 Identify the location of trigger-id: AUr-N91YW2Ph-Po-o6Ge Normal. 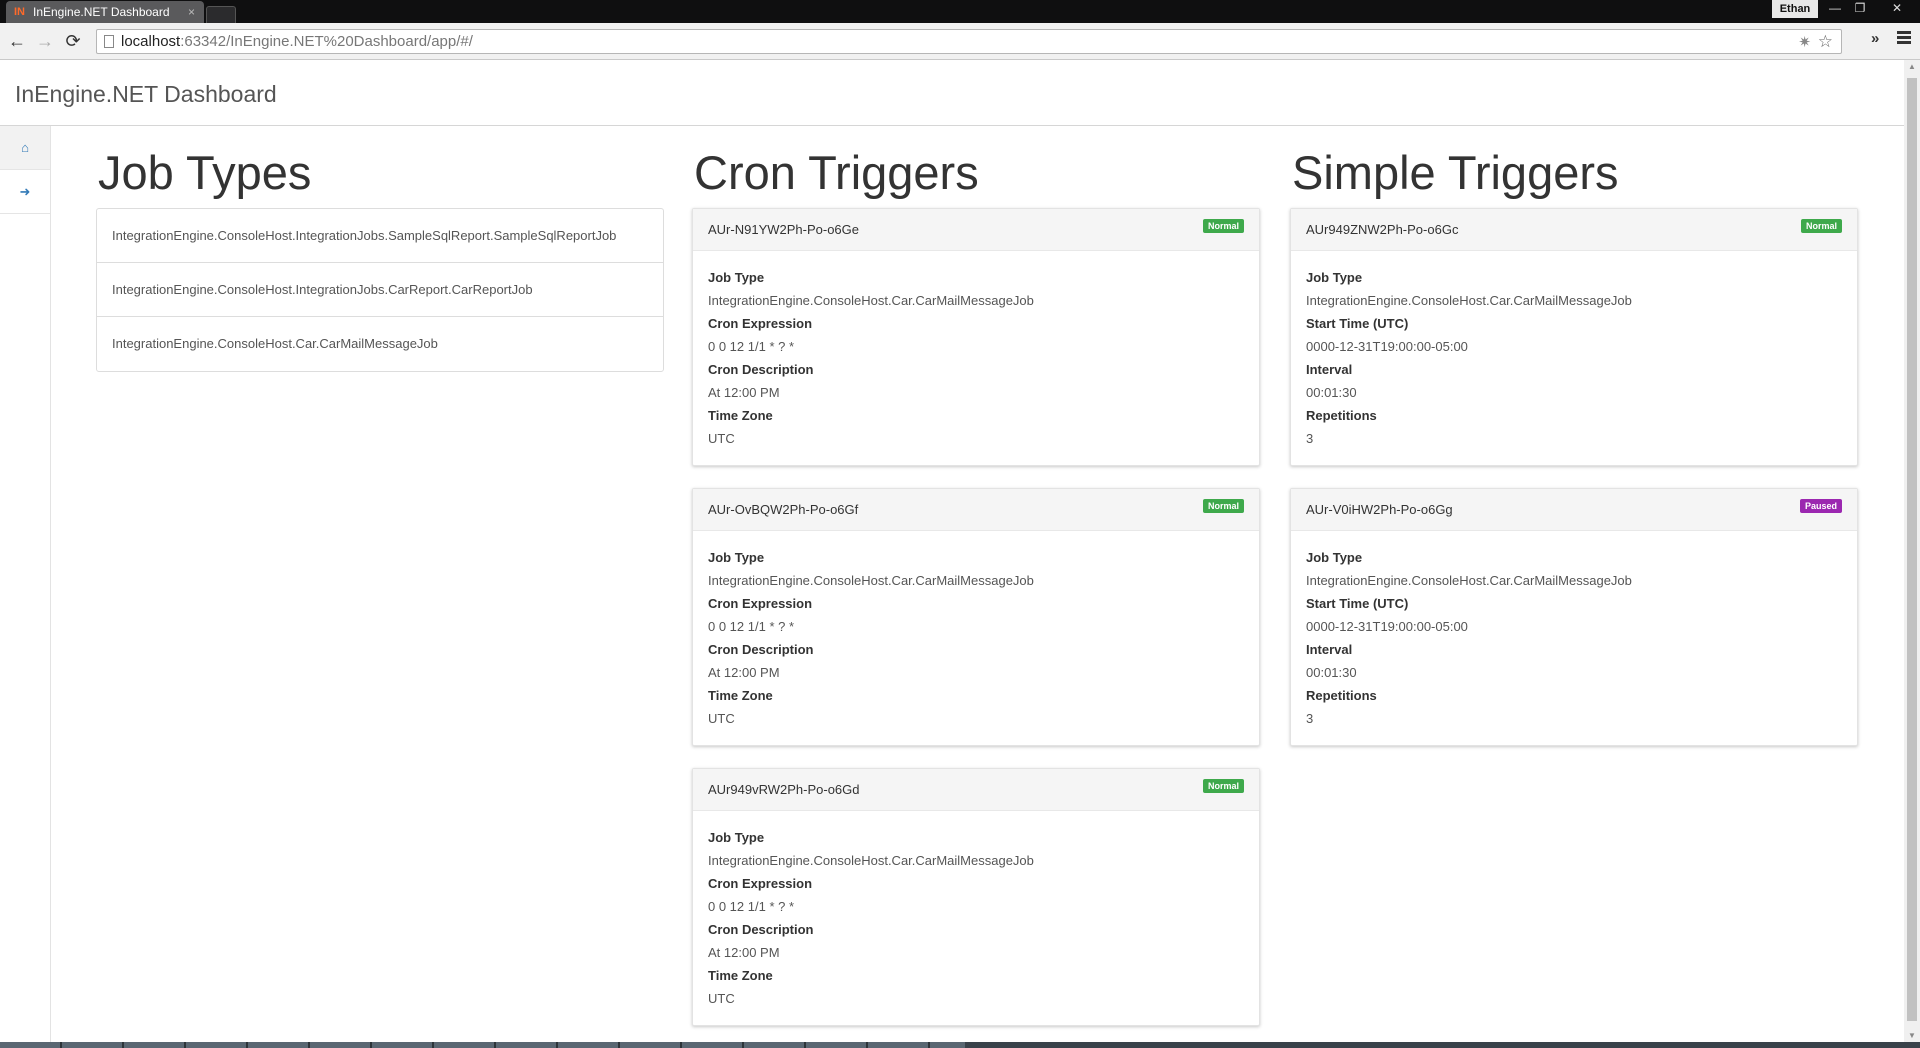
(976, 230).